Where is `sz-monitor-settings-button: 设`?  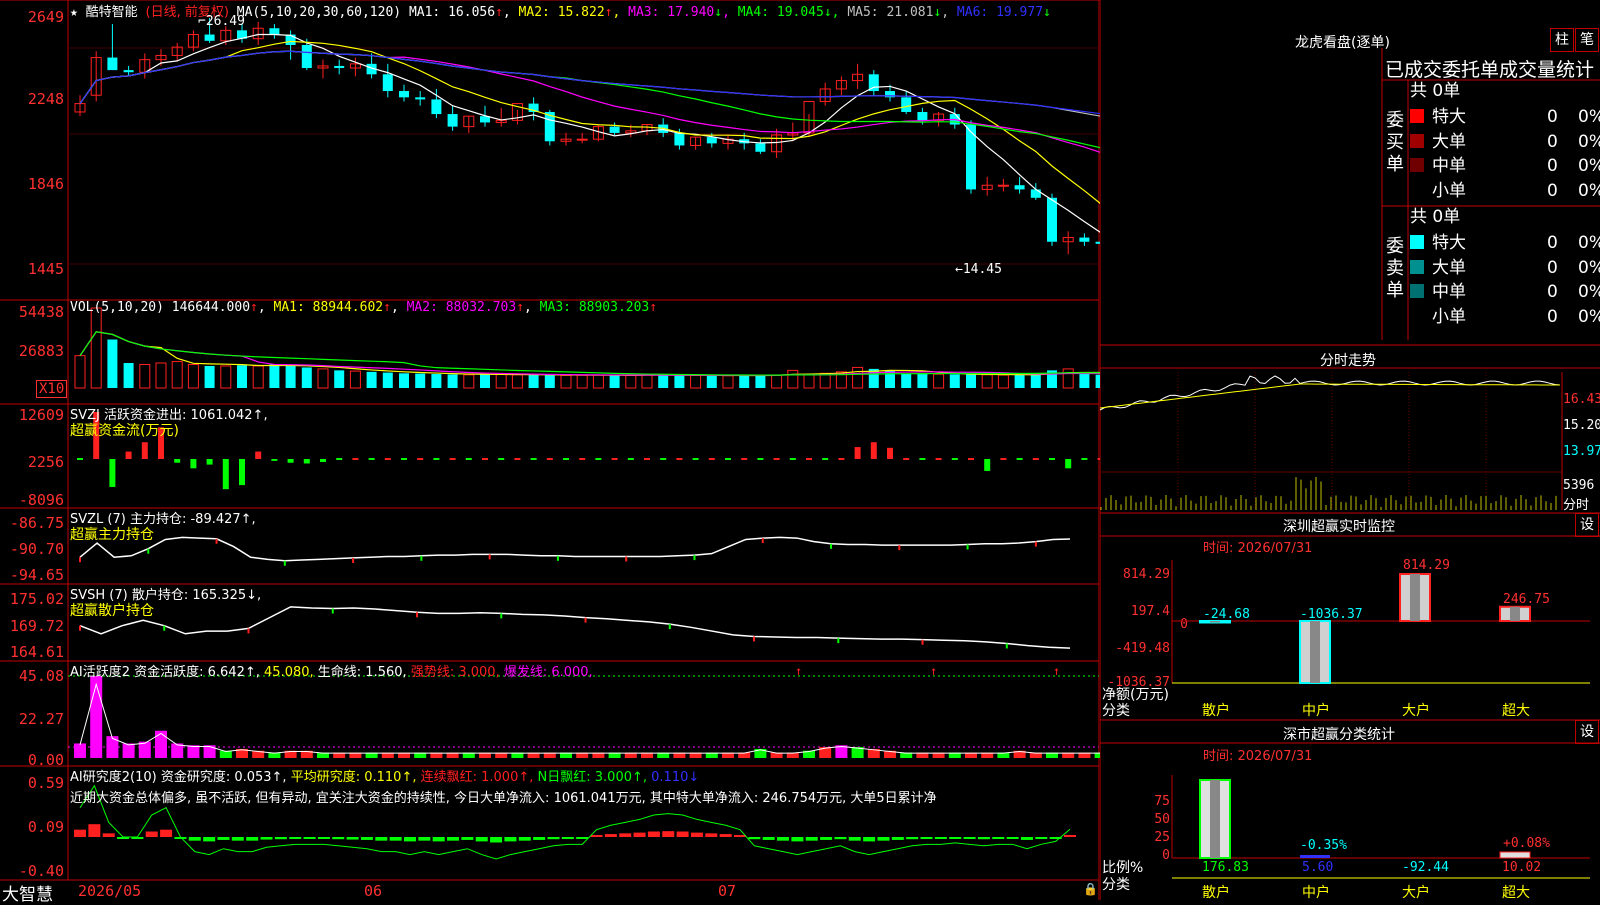
sz-monitor-settings-button: 设 is located at coordinates (1587, 525).